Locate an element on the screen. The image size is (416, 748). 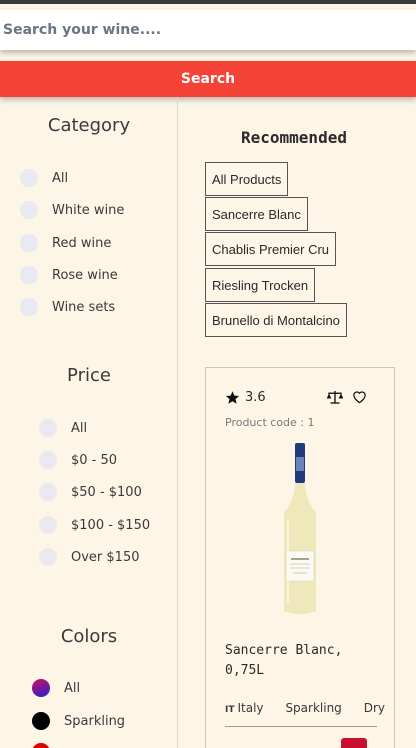
product-meta: IT Italy Sparkling Dry is located at coordinates (305, 708).